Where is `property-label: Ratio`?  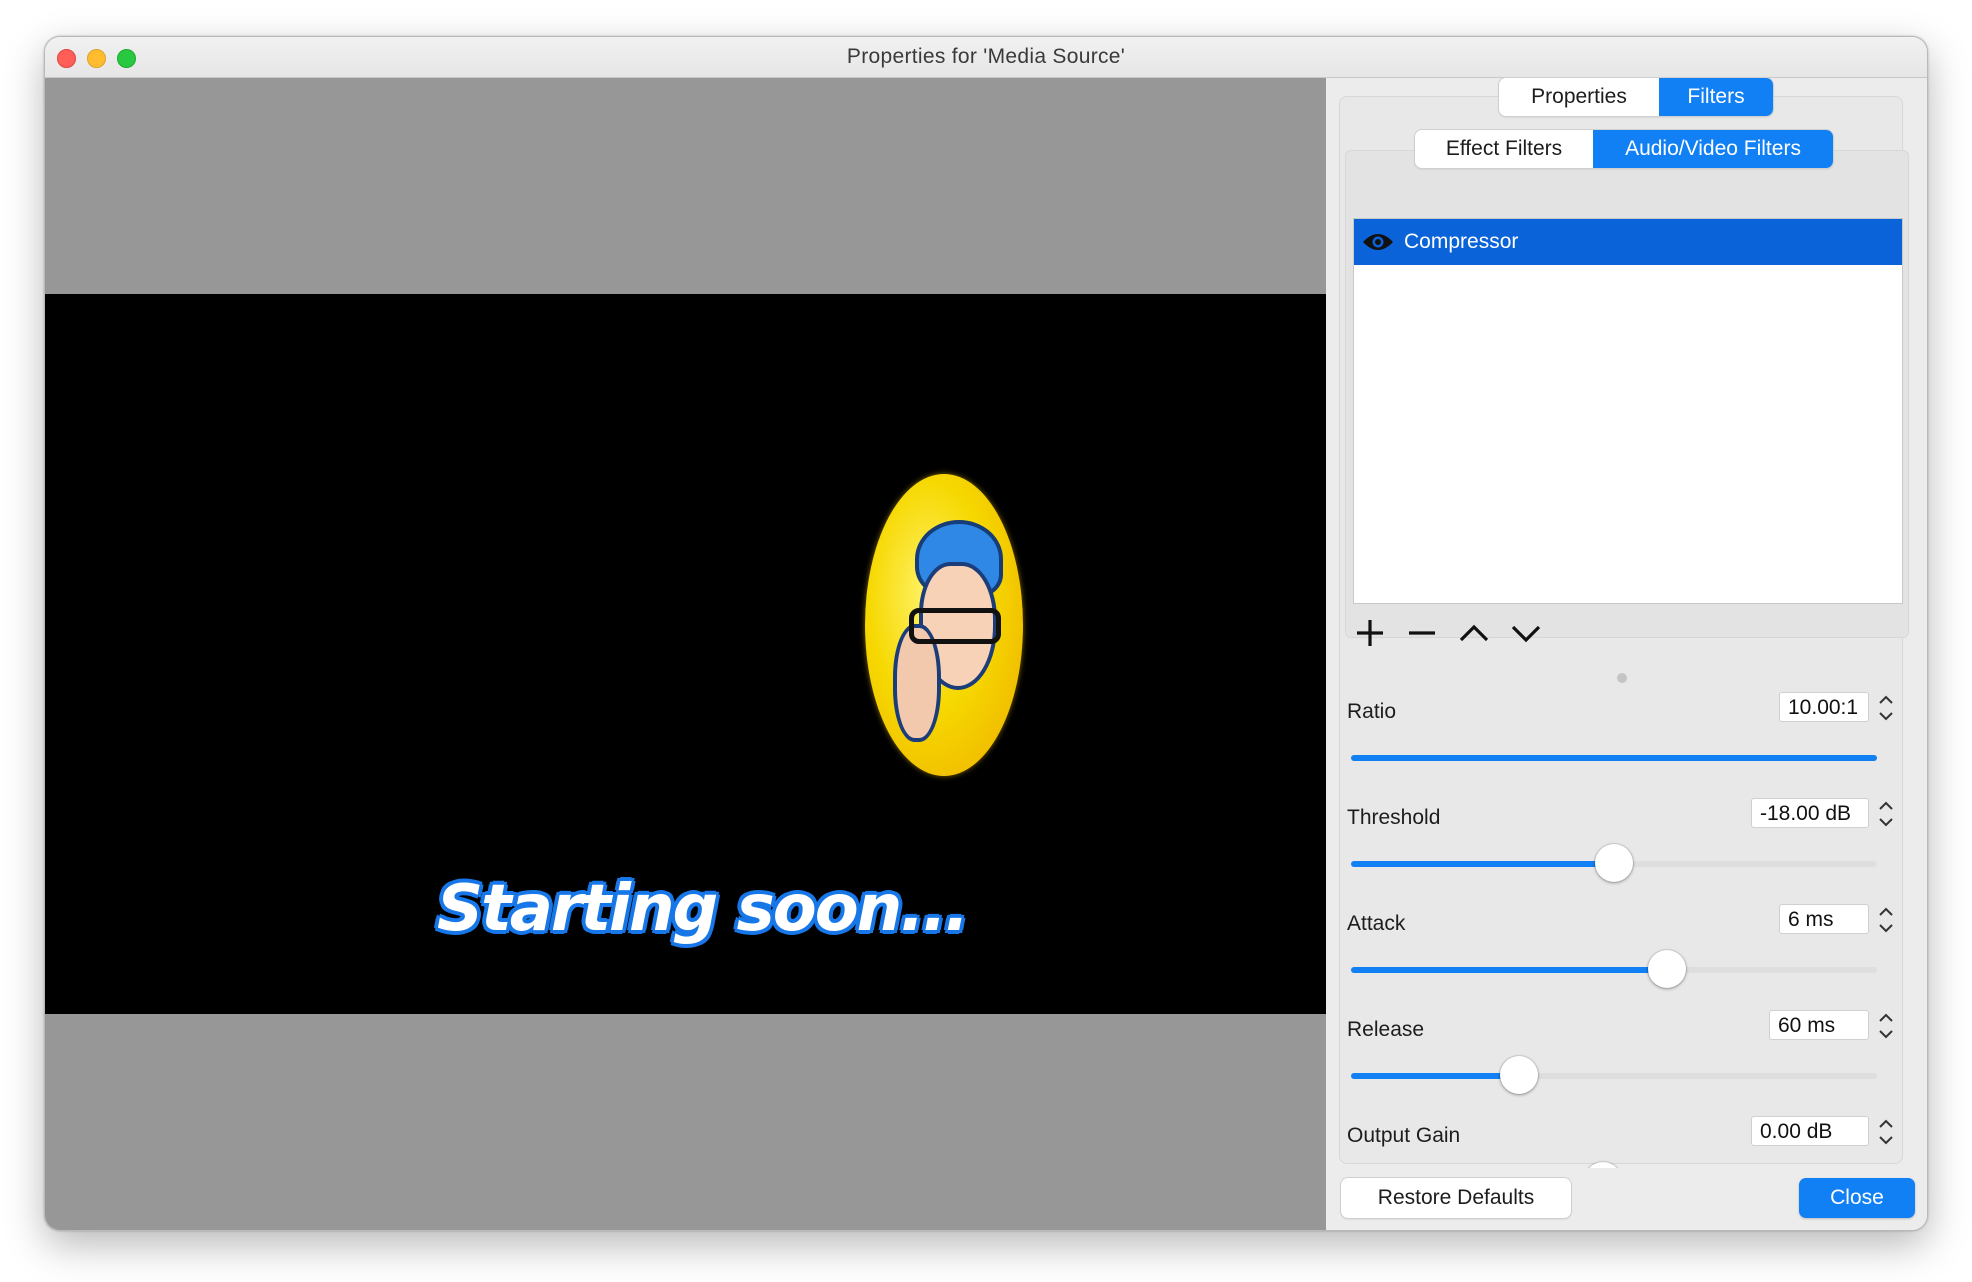 property-label: Ratio is located at coordinates (1372, 711).